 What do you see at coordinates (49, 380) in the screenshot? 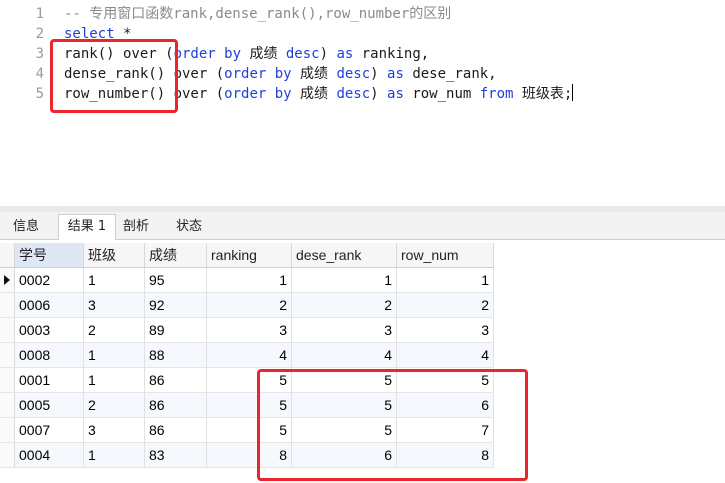
I see `table-cell: 0001` at bounding box center [49, 380].